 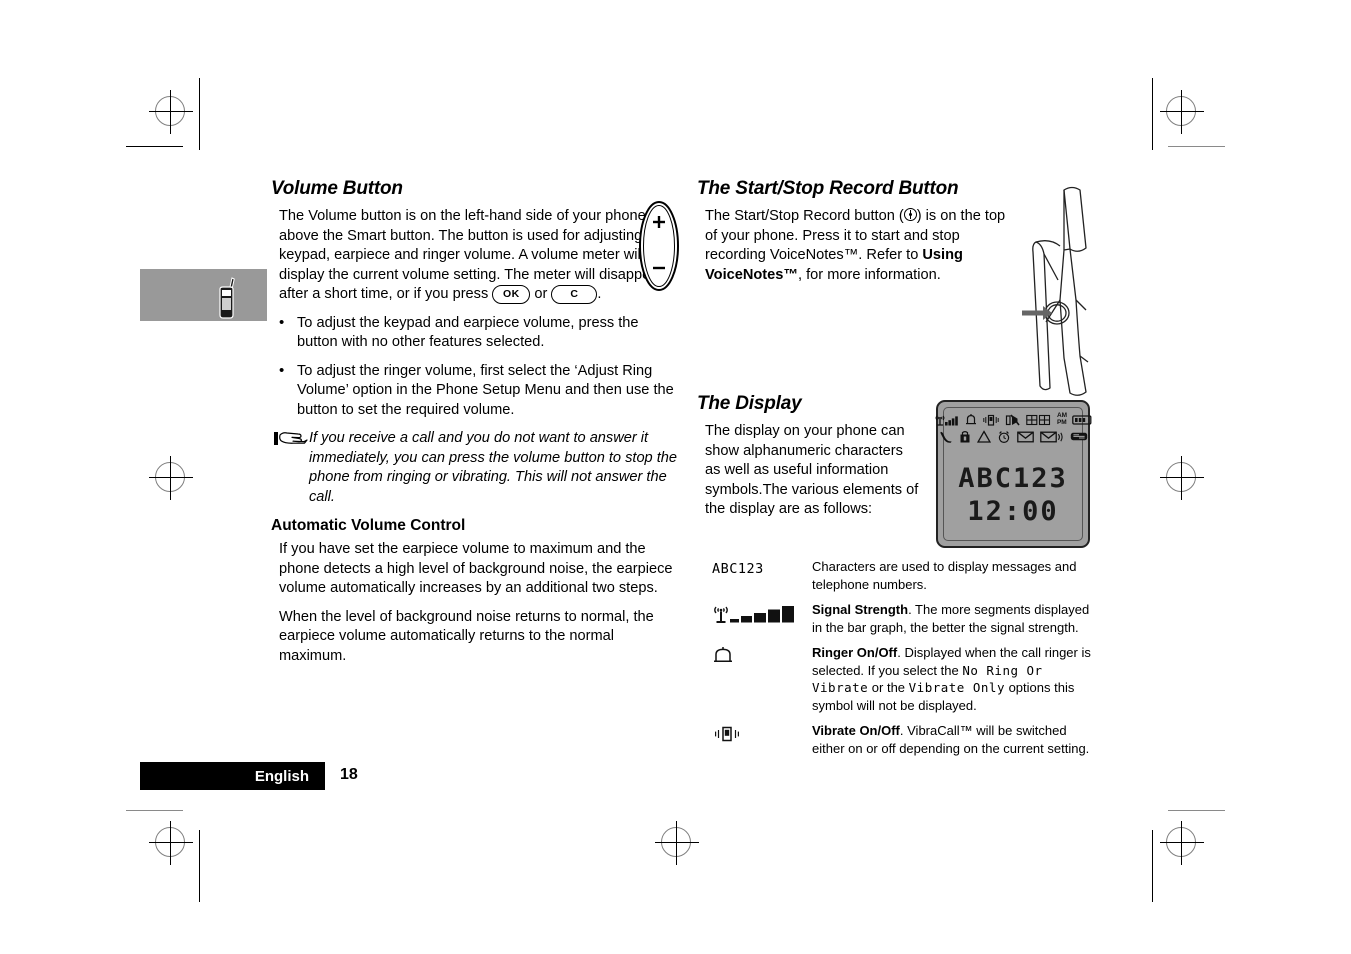 I want to click on envelope-sound-icon, so click(x=1051, y=437).